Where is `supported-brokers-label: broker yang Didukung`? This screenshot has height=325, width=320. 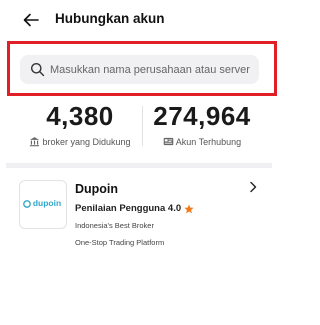
supported-brokers-label: broker yang Didukung is located at coordinates (86, 141).